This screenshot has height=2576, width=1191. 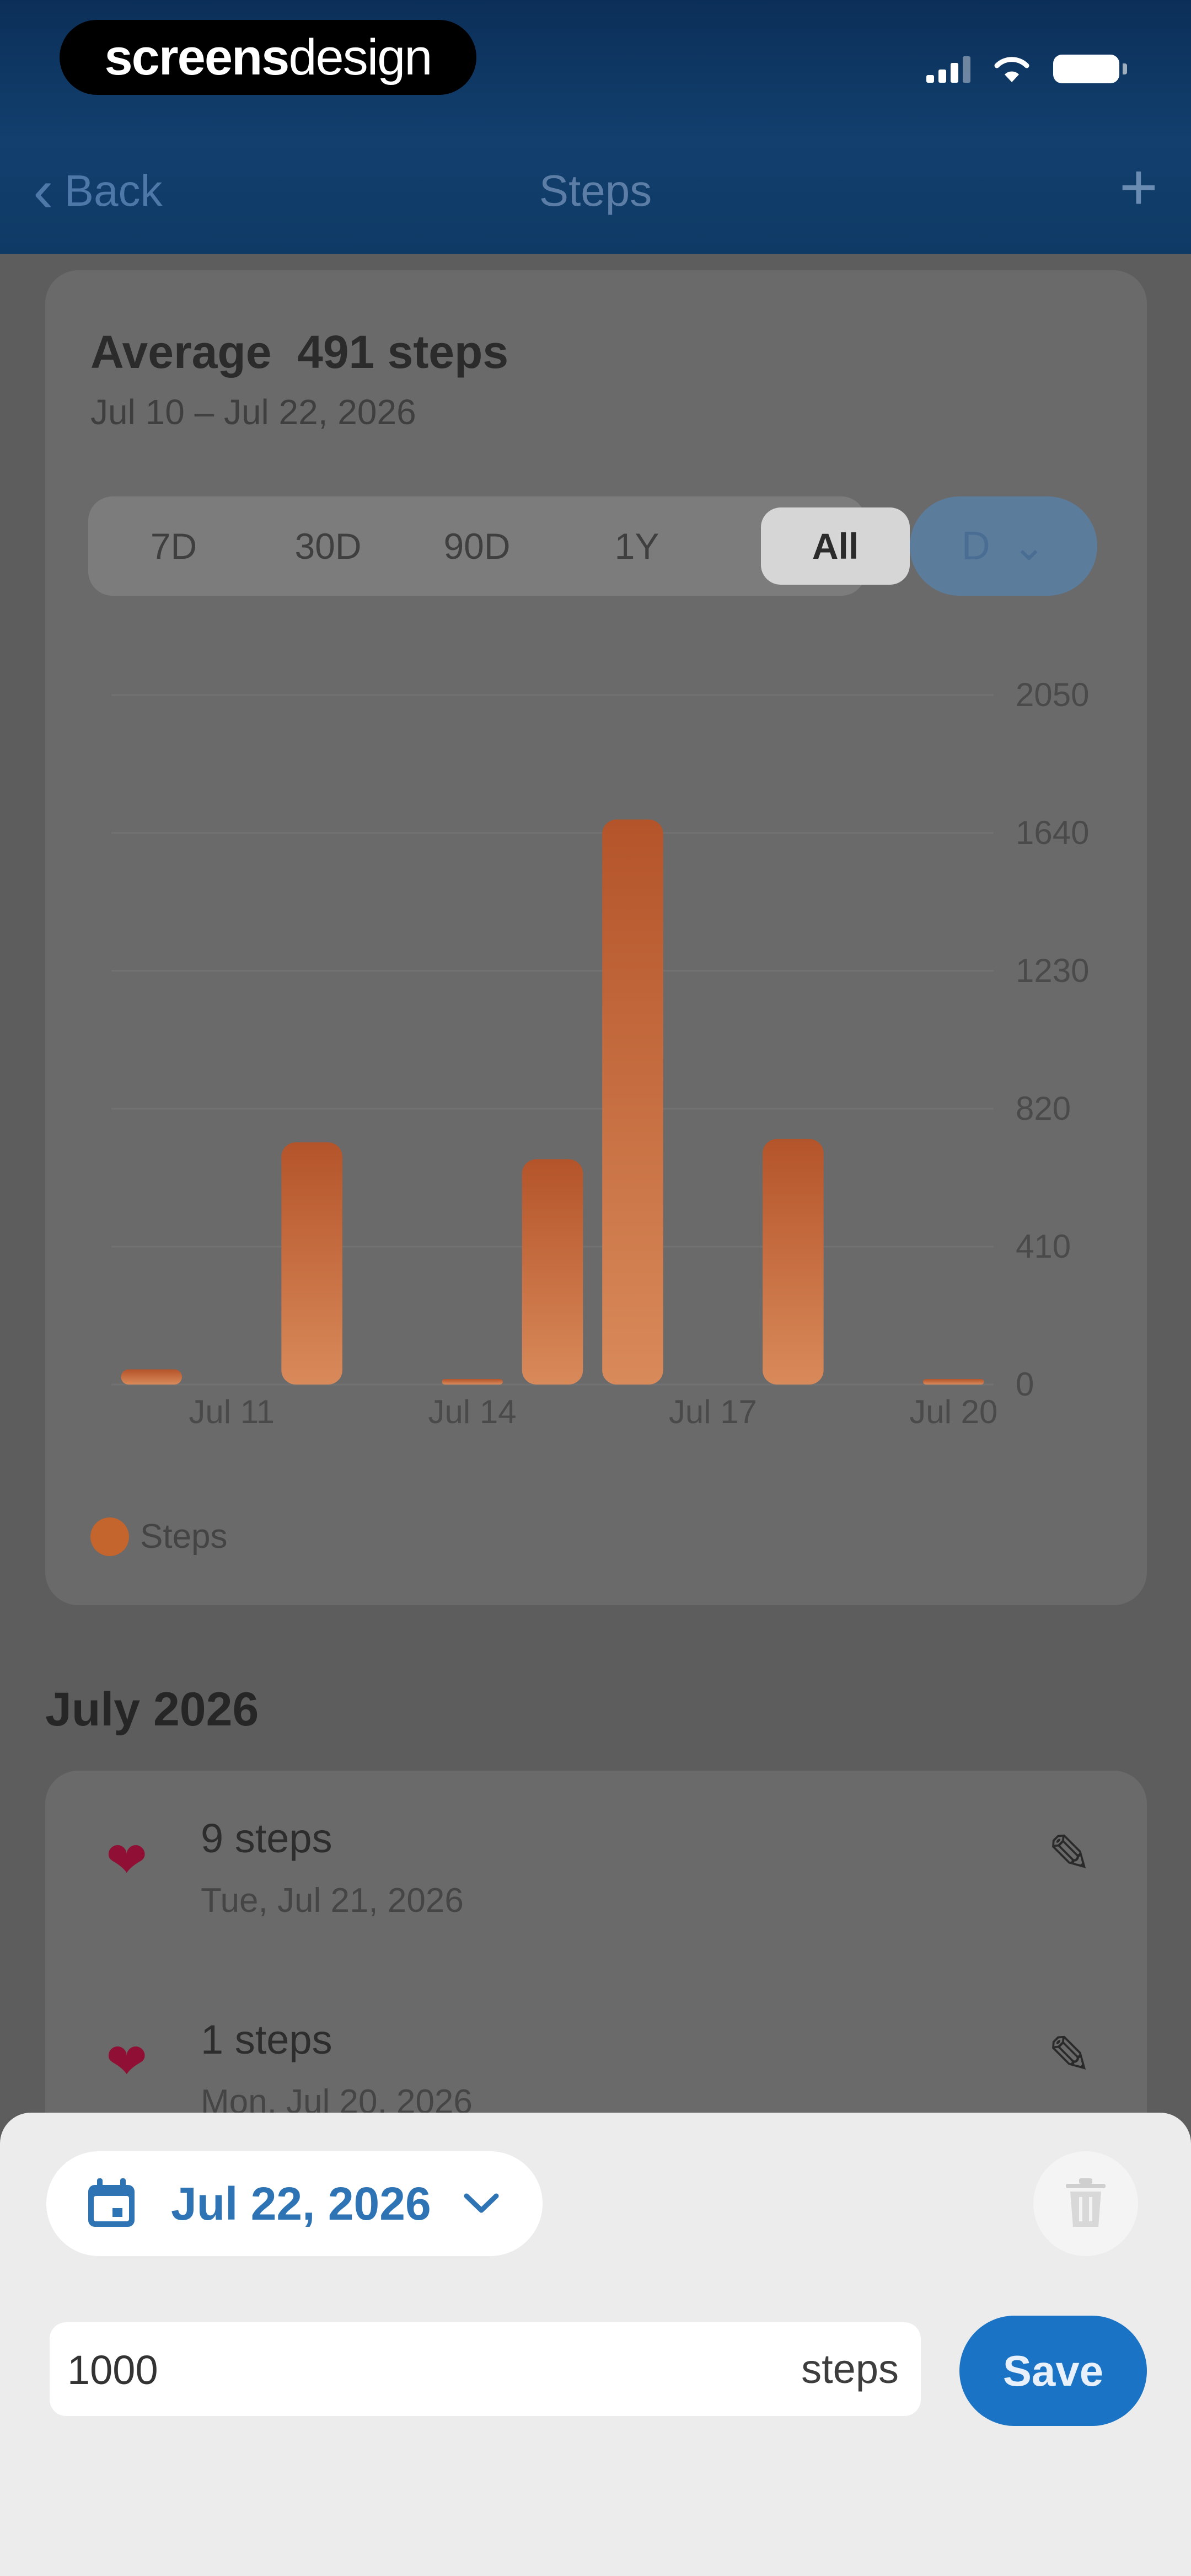 I want to click on period-selector: 7D 30D 90D 1Y All, so click(x=499, y=546).